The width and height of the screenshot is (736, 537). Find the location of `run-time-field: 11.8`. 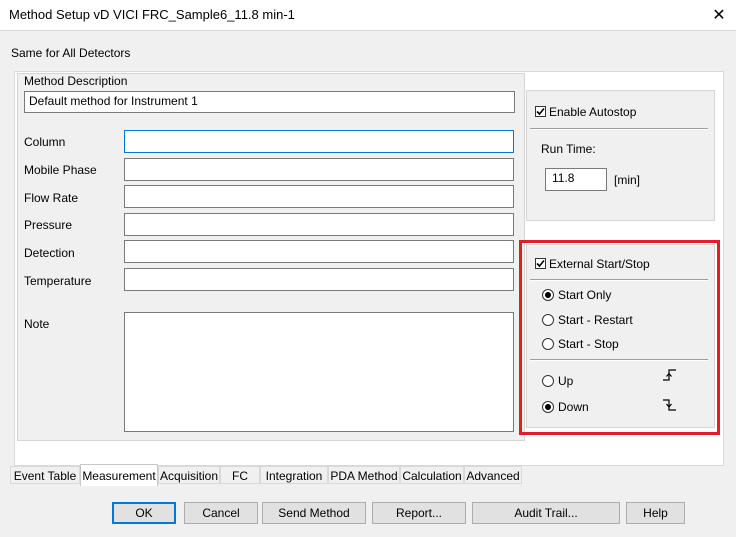

run-time-field: 11.8 is located at coordinates (576, 179).